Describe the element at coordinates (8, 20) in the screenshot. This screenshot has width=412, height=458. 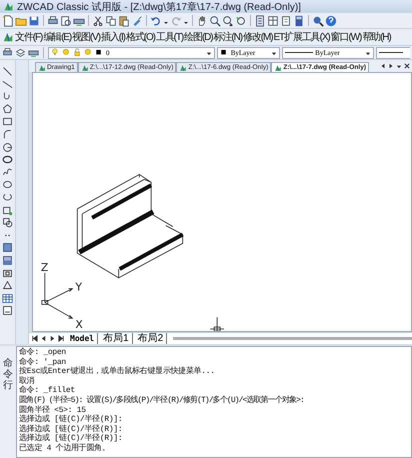
I see `new-file-icon` at that location.